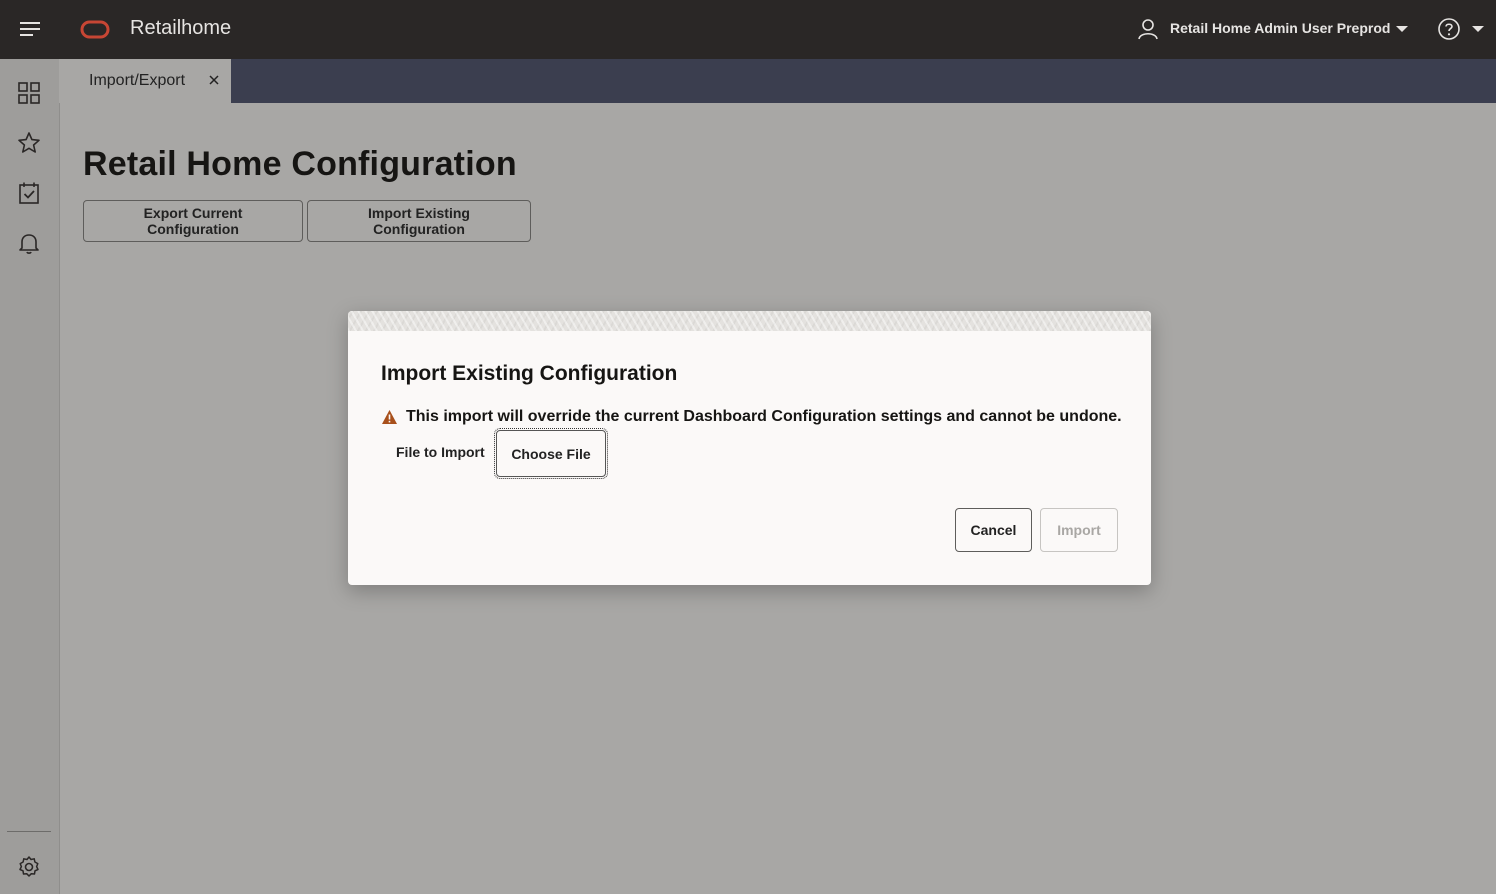 This screenshot has width=1496, height=894. I want to click on app-title: Retailhome, so click(181, 28).